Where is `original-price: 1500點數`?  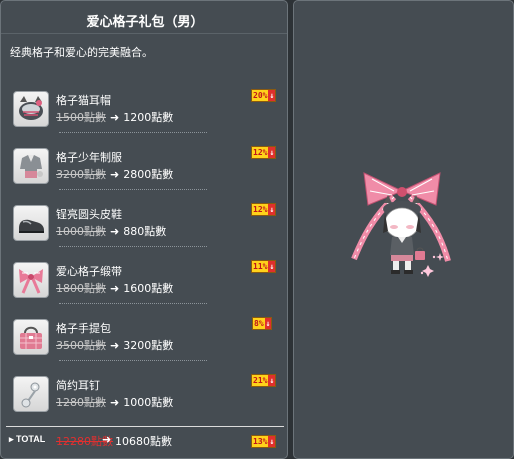 original-price: 1500點數 is located at coordinates (81, 117).